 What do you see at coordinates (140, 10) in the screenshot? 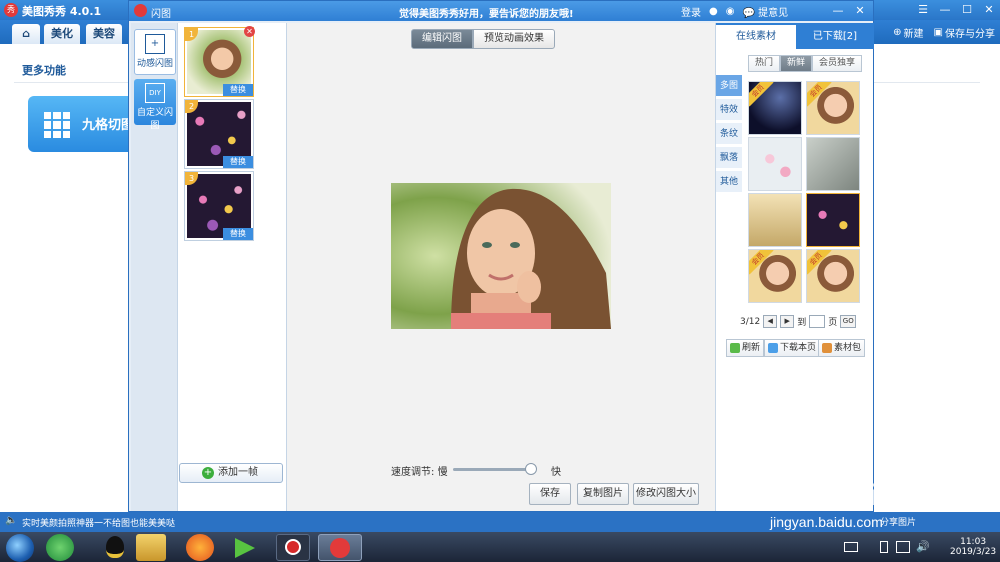
I see `dialog-logo-icon` at bounding box center [140, 10].